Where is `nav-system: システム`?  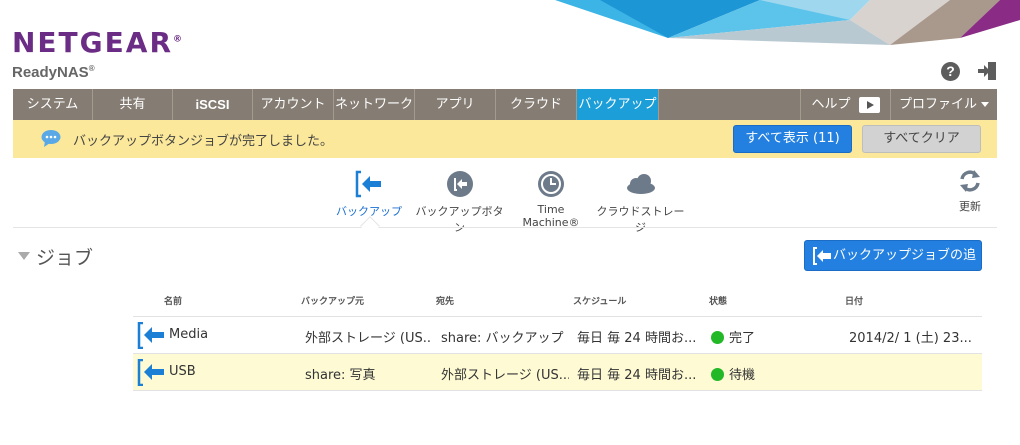 nav-system: システム is located at coordinates (53, 104).